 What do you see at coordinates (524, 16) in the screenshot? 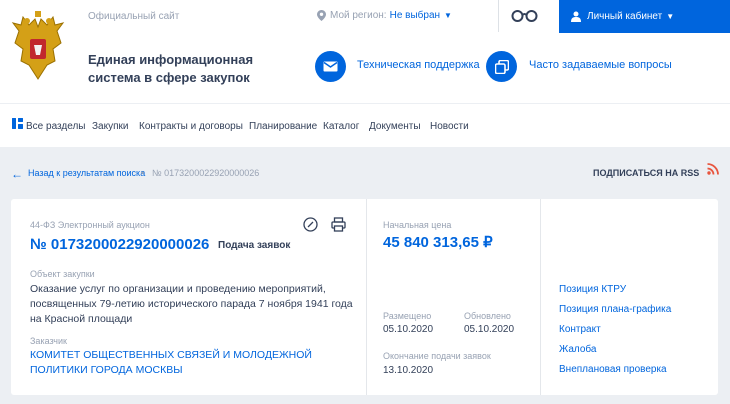
I see `glasses-icon` at bounding box center [524, 16].